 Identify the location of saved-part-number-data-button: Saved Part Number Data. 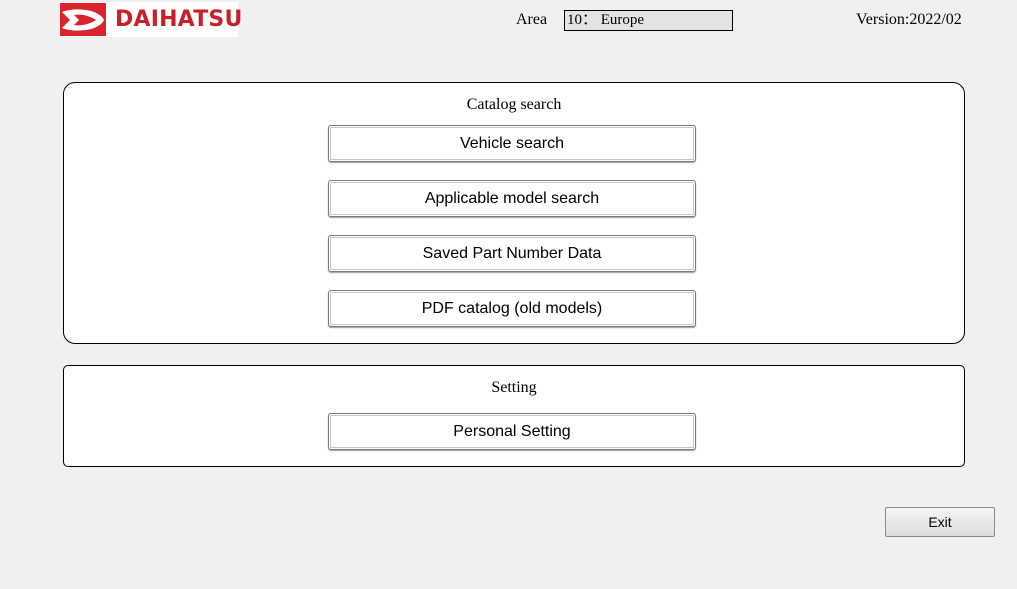
(512, 253).